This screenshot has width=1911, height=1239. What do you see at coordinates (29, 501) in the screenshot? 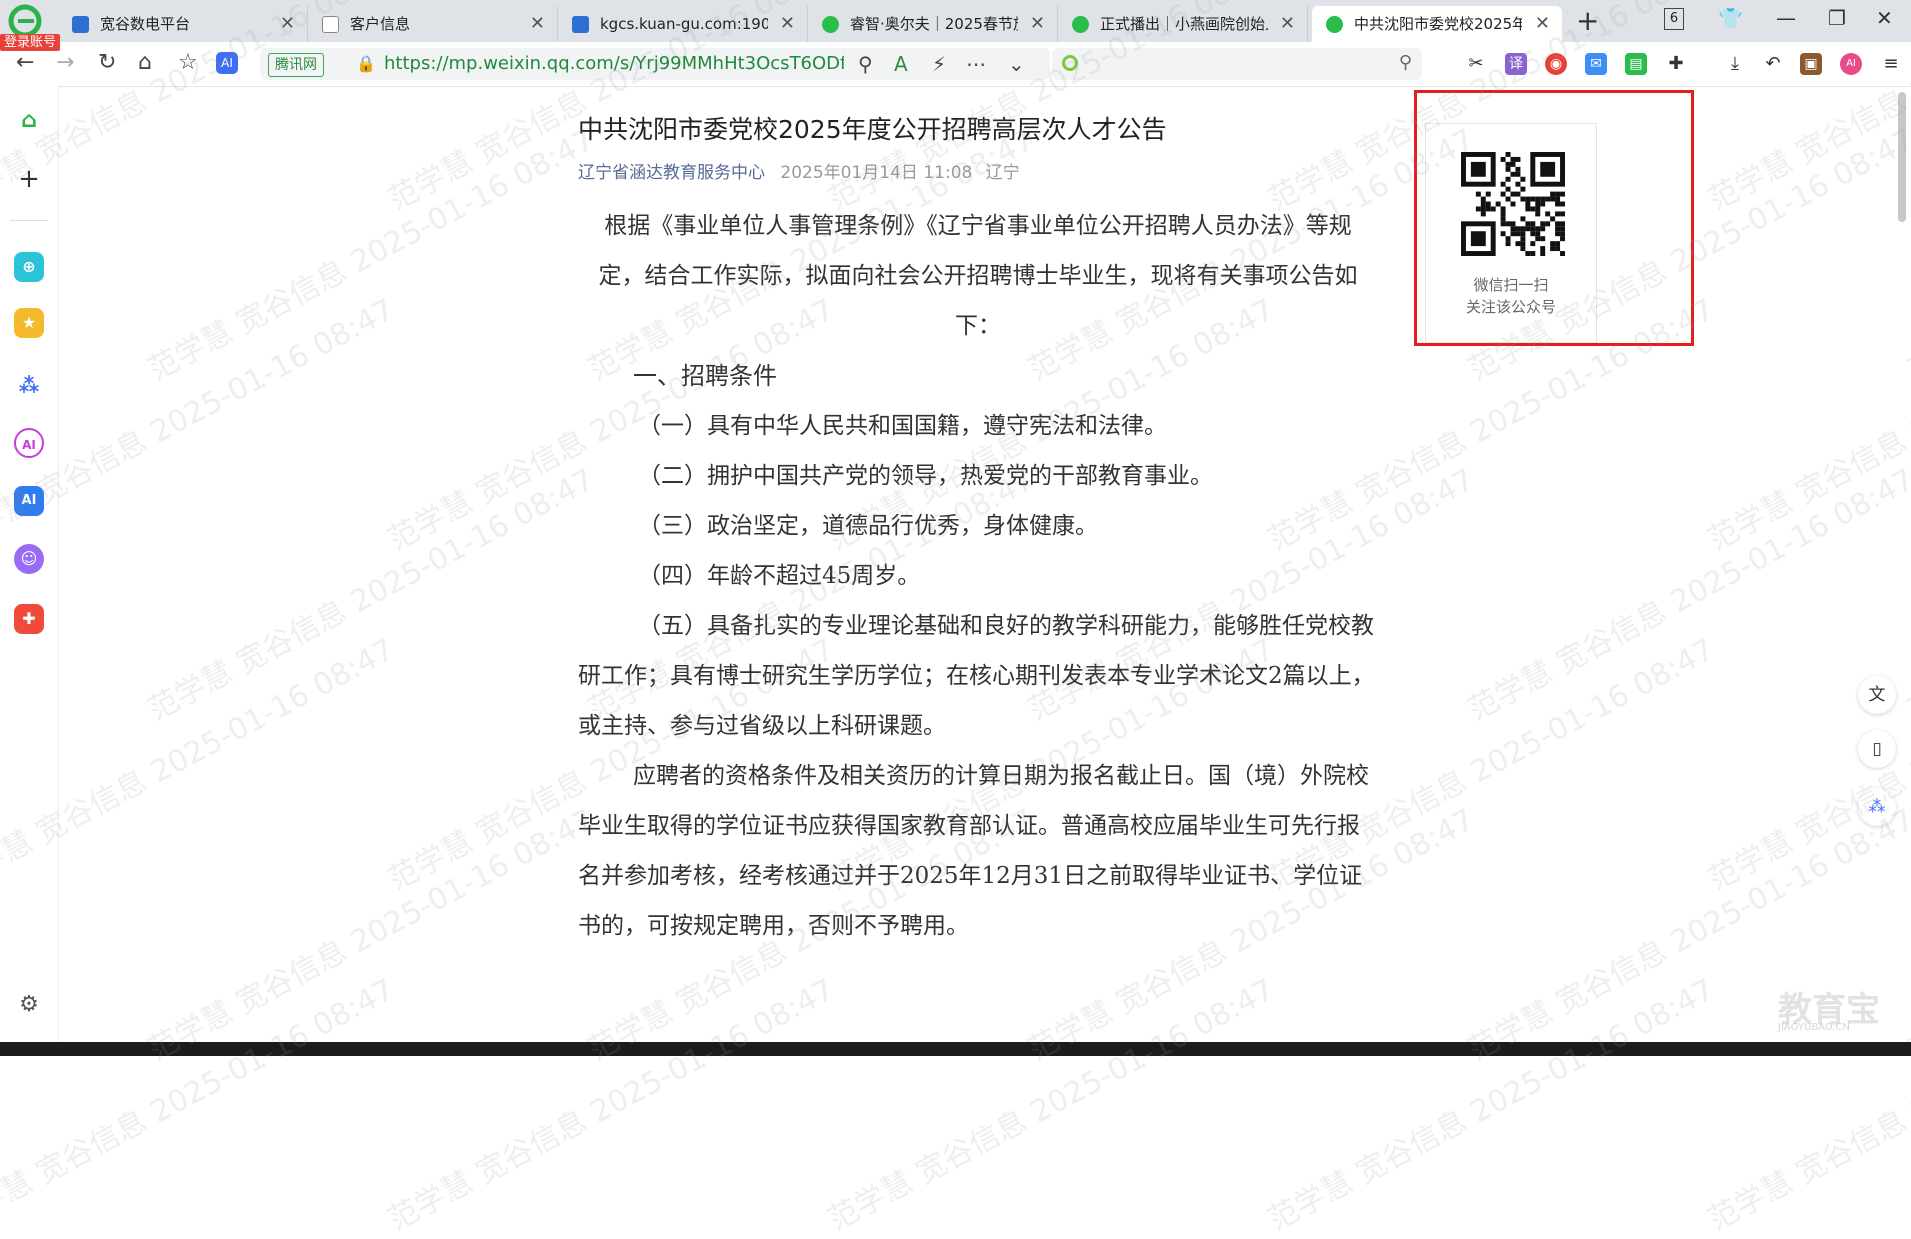
I see `ai-icon: AI` at bounding box center [29, 501].